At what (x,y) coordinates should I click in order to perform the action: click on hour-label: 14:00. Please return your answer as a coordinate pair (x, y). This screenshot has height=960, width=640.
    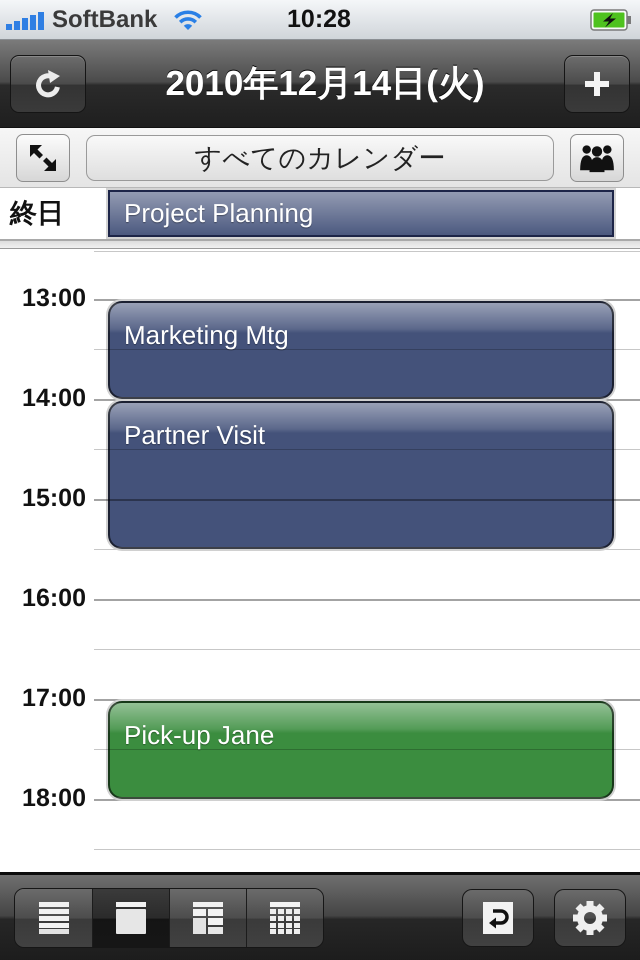
    Looking at the image, I should click on (54, 398).